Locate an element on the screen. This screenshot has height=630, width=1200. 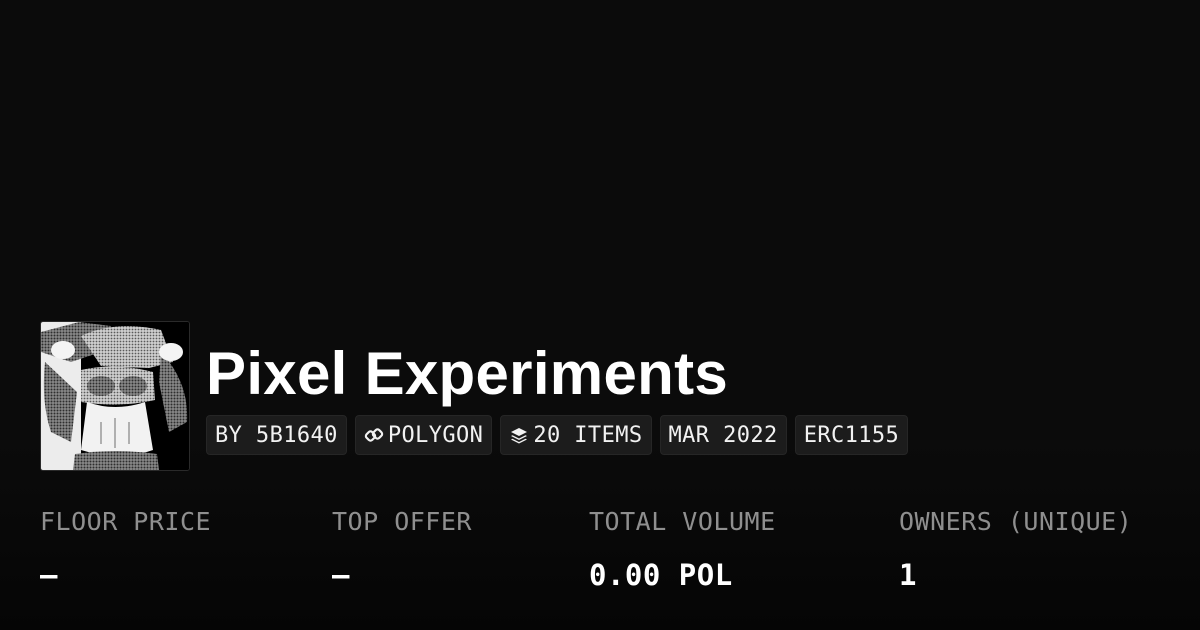
items-tag: 20 ITEMS is located at coordinates (576, 435).